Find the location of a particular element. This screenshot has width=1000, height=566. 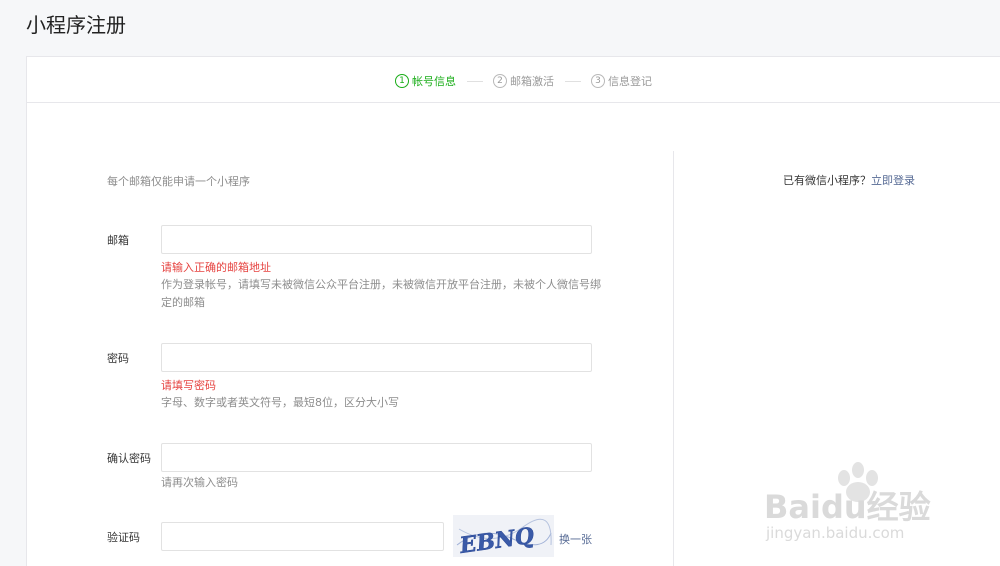

step-label: 信息登记 is located at coordinates (630, 81).